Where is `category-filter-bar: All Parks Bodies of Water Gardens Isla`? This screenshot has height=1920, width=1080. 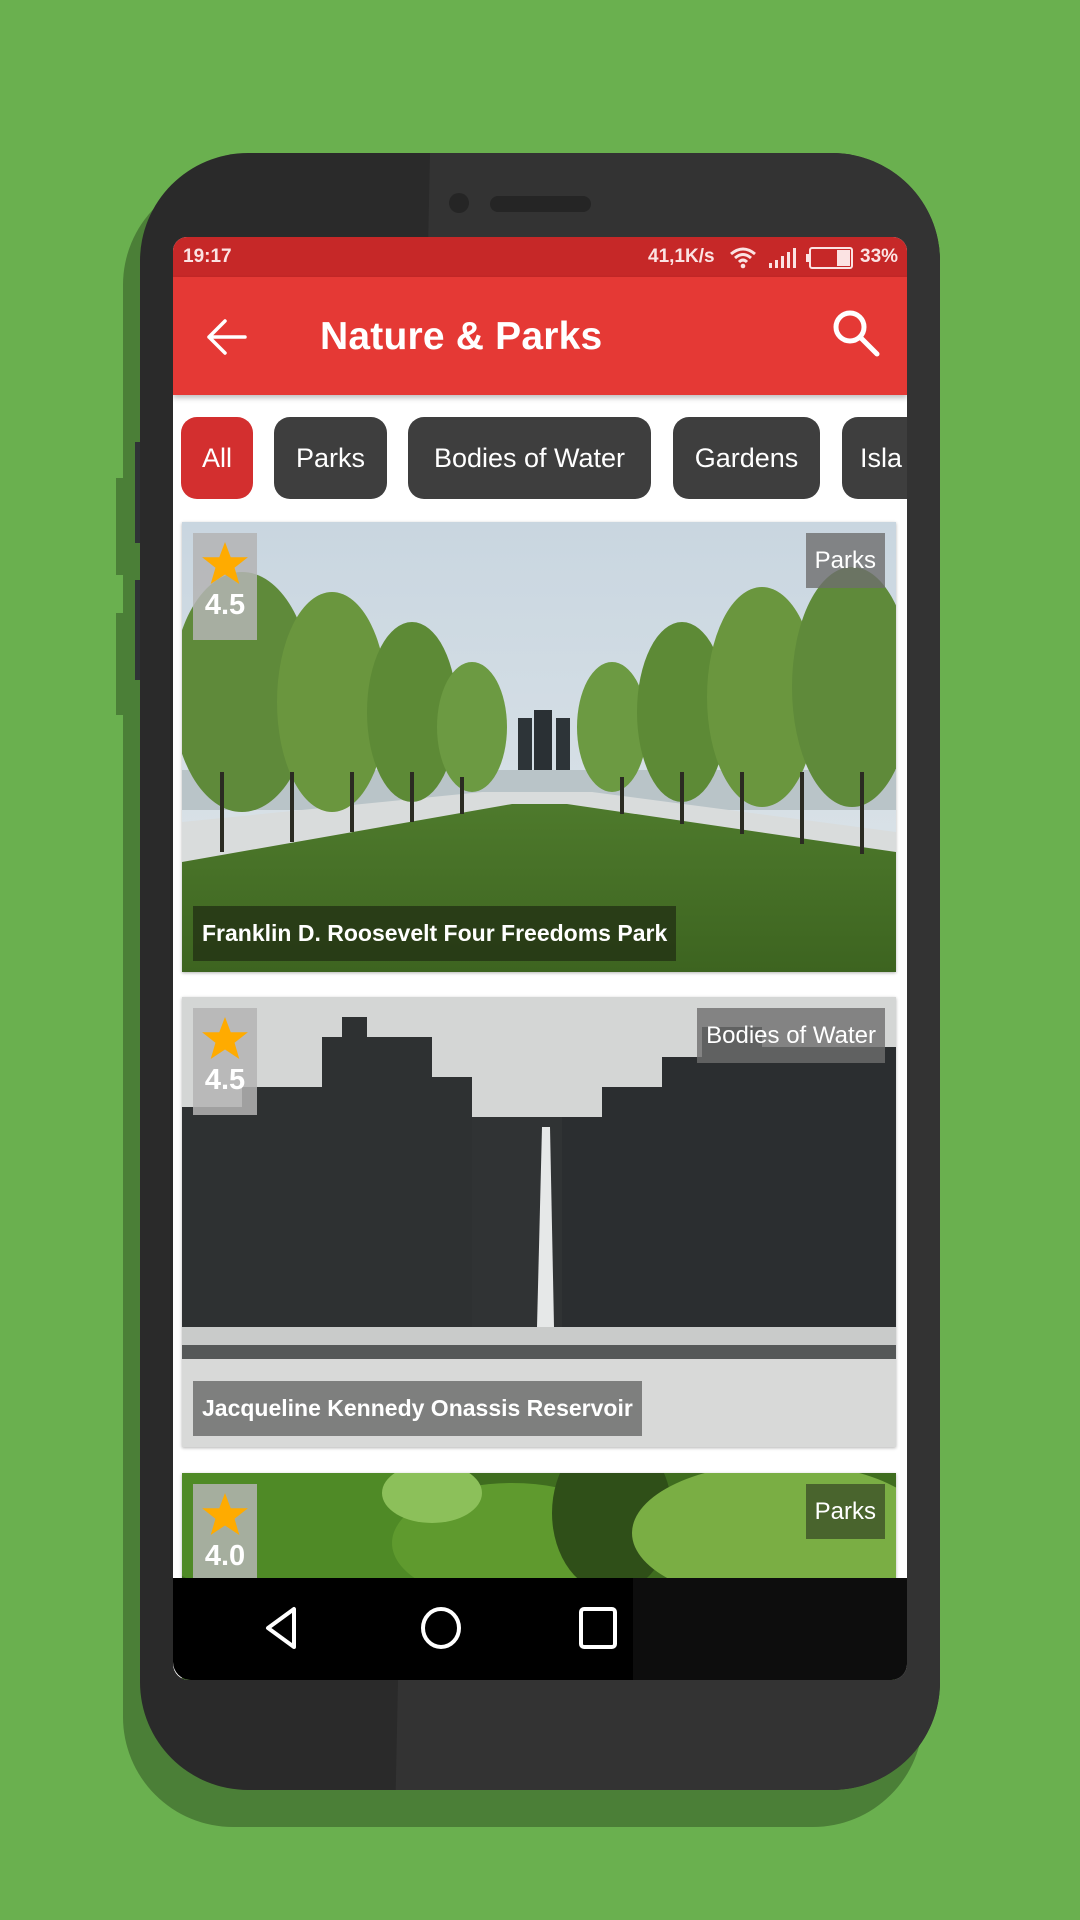
category-filter-bar: All Parks Bodies of Water Gardens Isla is located at coordinates (540, 459).